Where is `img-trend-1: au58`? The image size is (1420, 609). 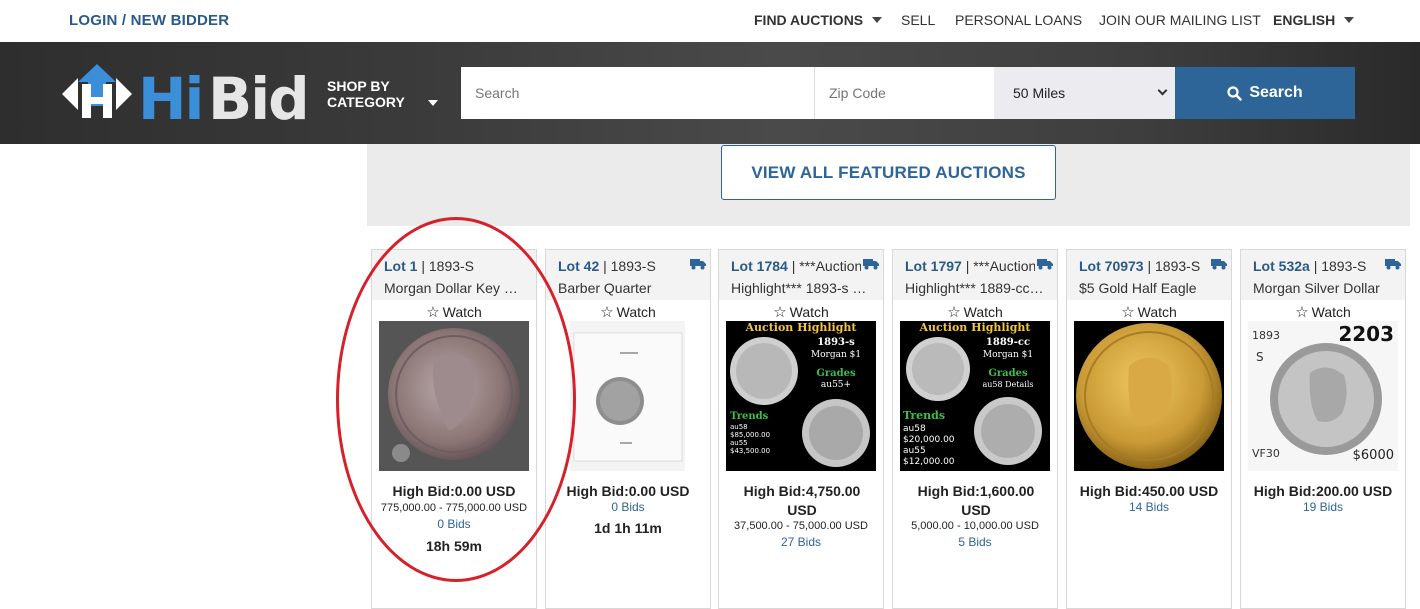
img-trend-1: au58 is located at coordinates (914, 429).